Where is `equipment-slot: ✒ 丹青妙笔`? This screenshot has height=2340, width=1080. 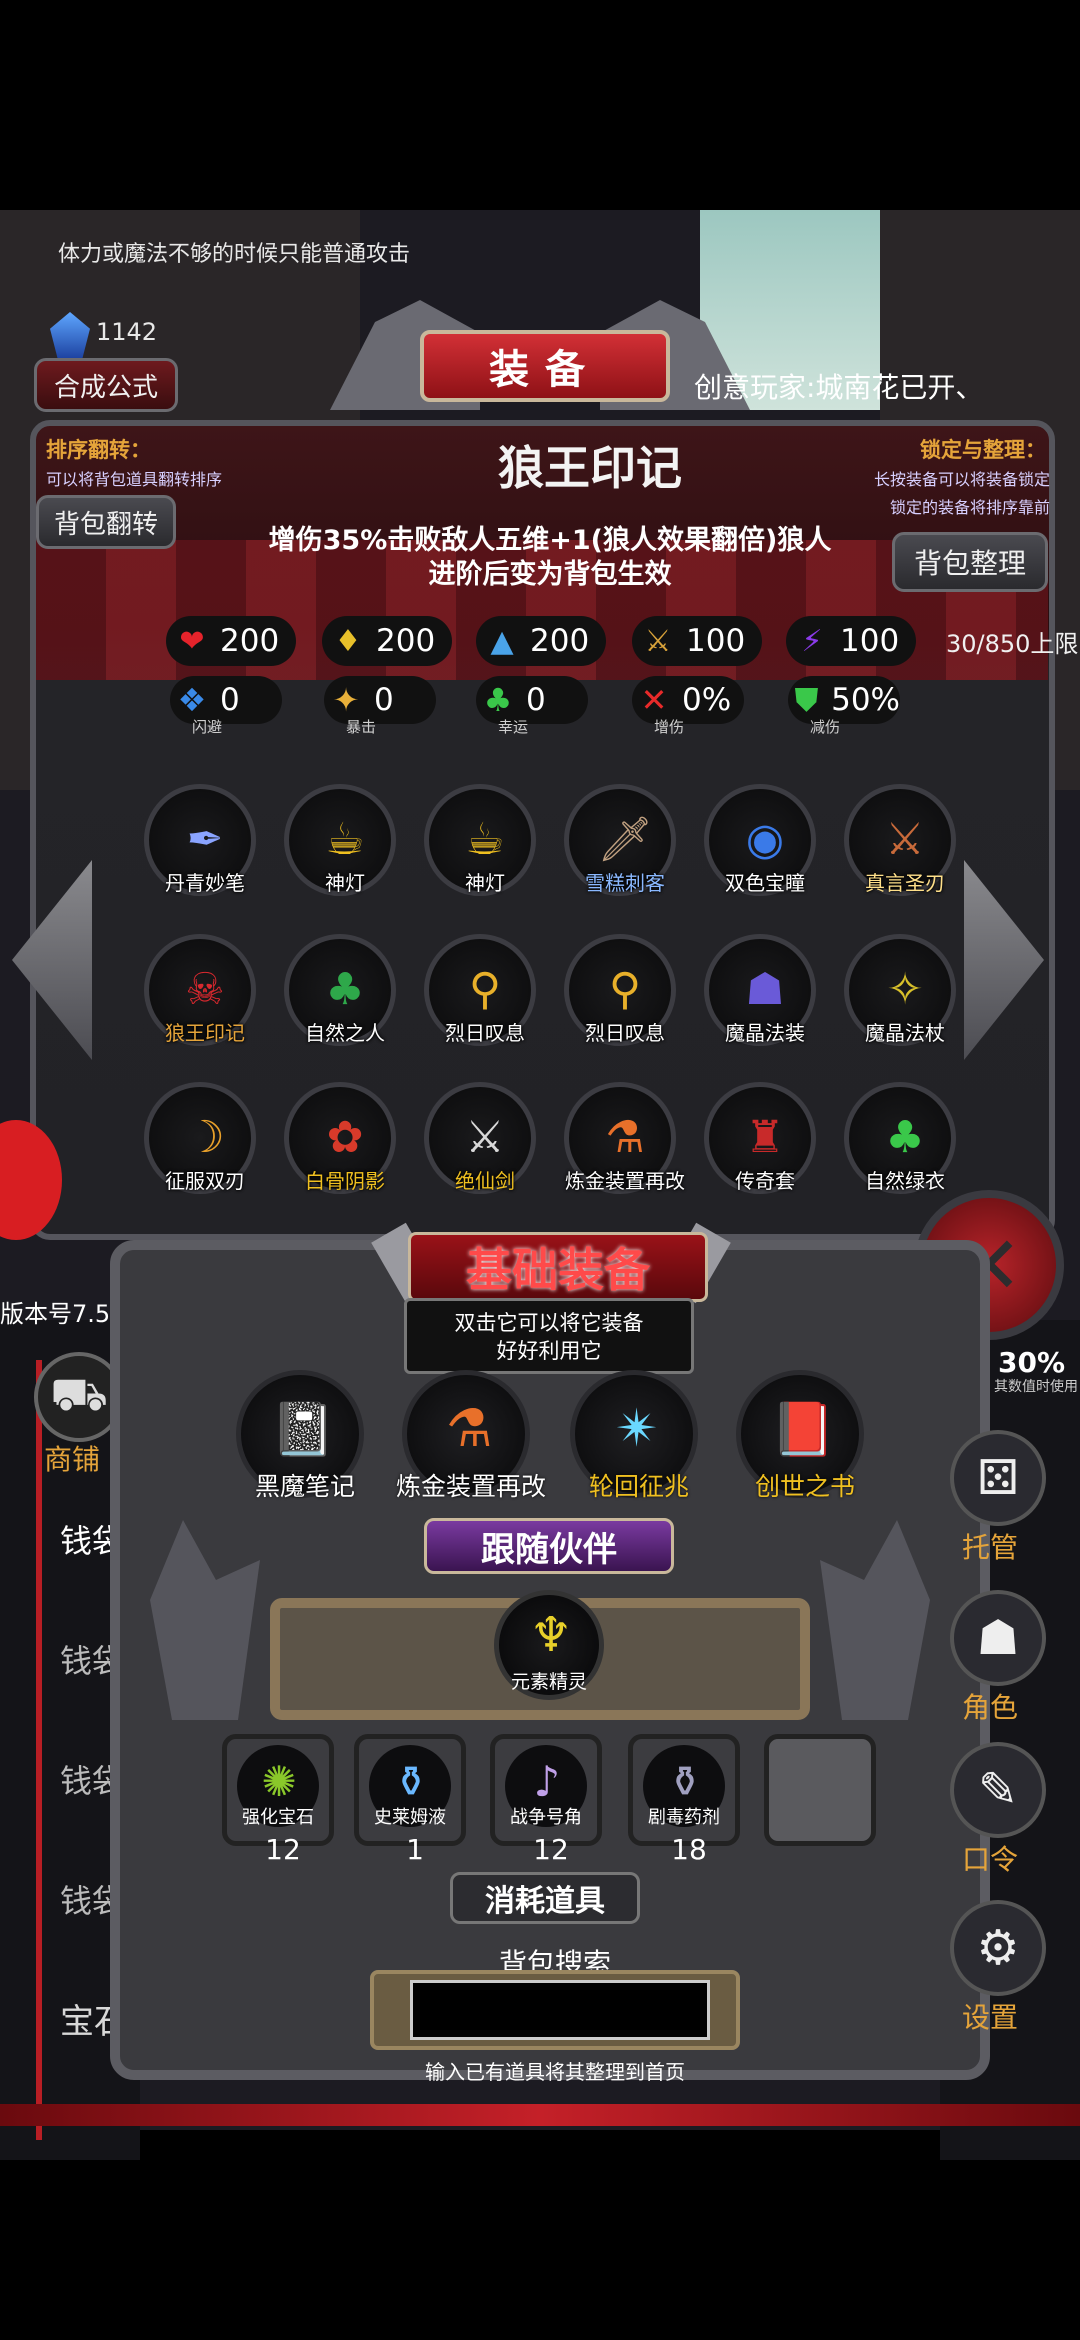
equipment-slot: ✒ 丹青妙笔 is located at coordinates (200, 840).